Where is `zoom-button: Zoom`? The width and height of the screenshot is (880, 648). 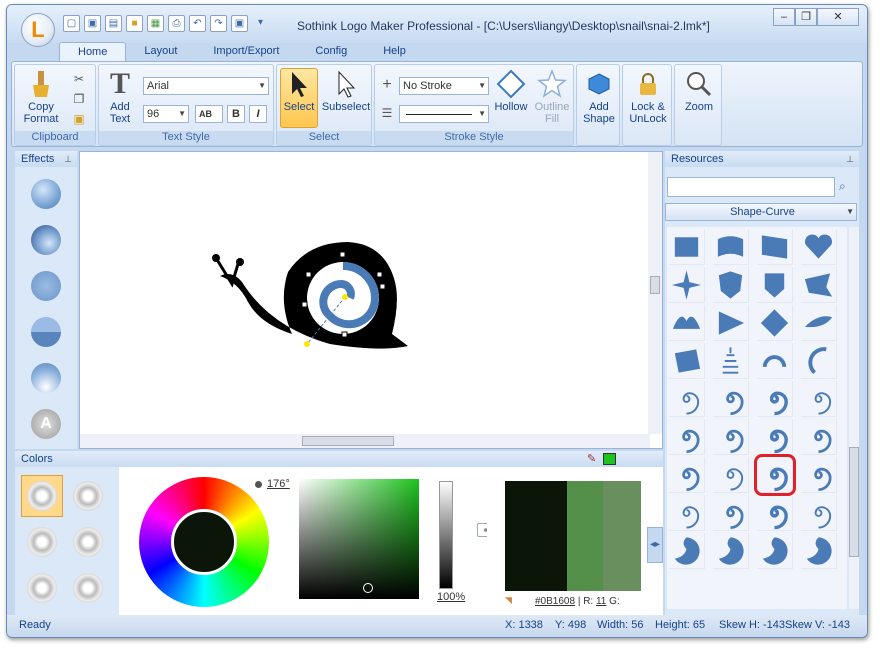 zoom-button: Zoom is located at coordinates (699, 91).